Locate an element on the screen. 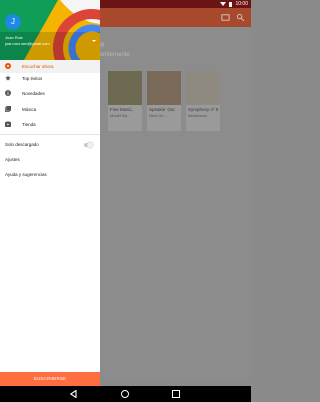  album-title: Speakin' Out is located at coordinates (162, 109).